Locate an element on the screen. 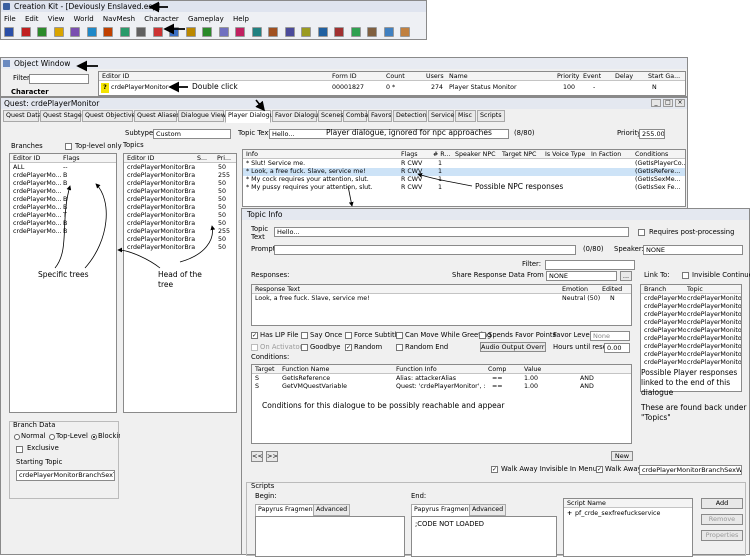 This screenshot has width=750, height=557. annotation-head-of-tree-2: tree is located at coordinates (166, 284).